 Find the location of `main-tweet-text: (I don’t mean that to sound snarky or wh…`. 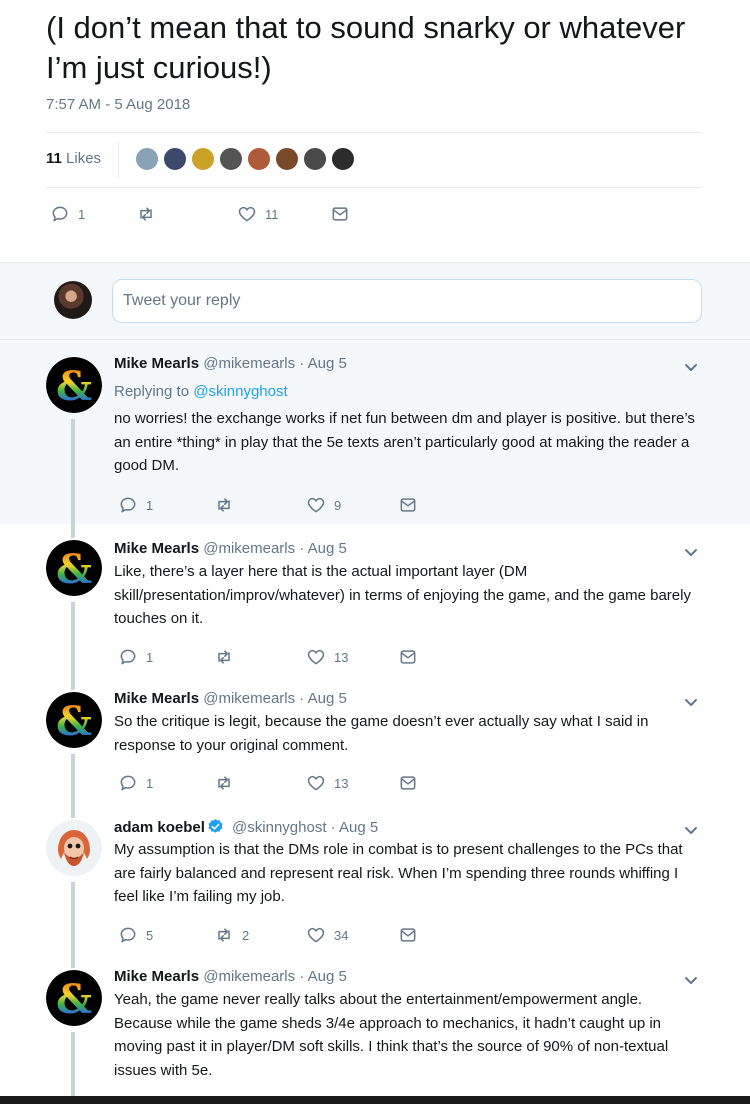

main-tweet-text: (I don’t mean that to sound snarky or wh… is located at coordinates (366, 47).